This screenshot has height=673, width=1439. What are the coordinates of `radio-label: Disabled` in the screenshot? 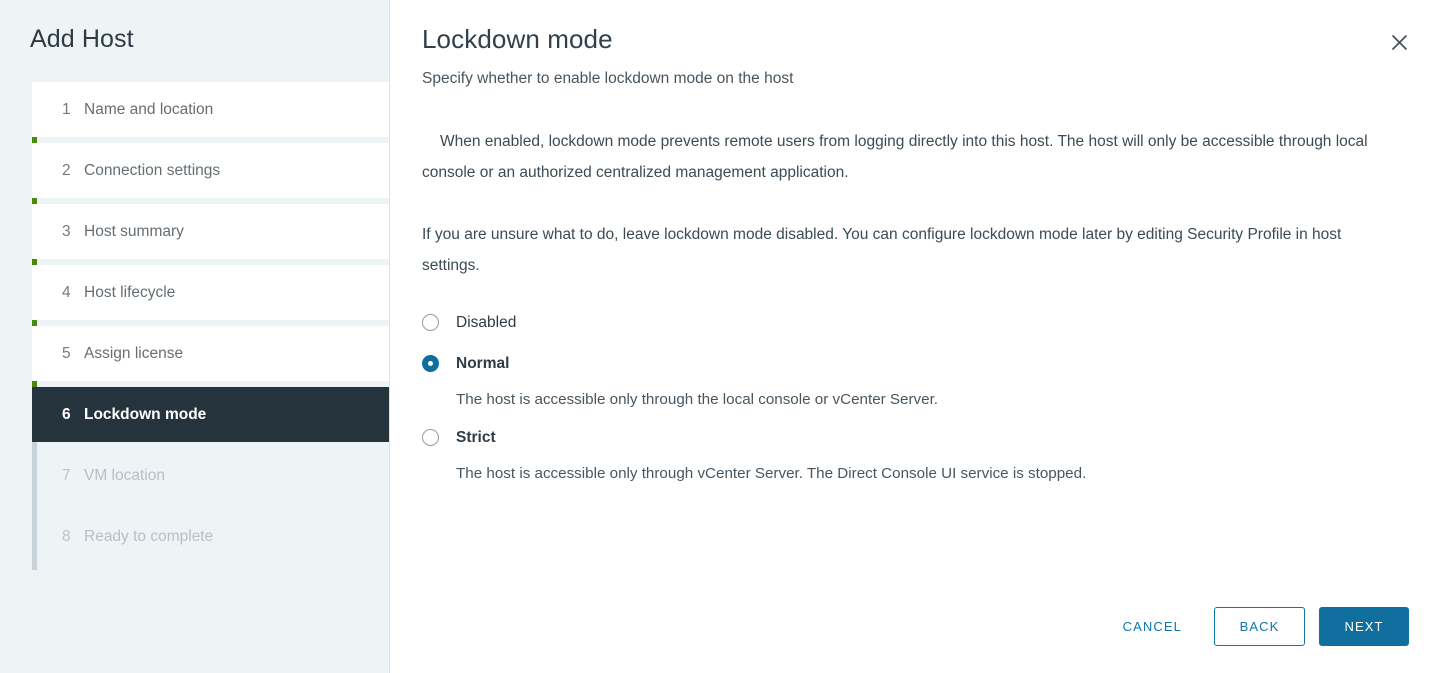 It's located at (486, 322).